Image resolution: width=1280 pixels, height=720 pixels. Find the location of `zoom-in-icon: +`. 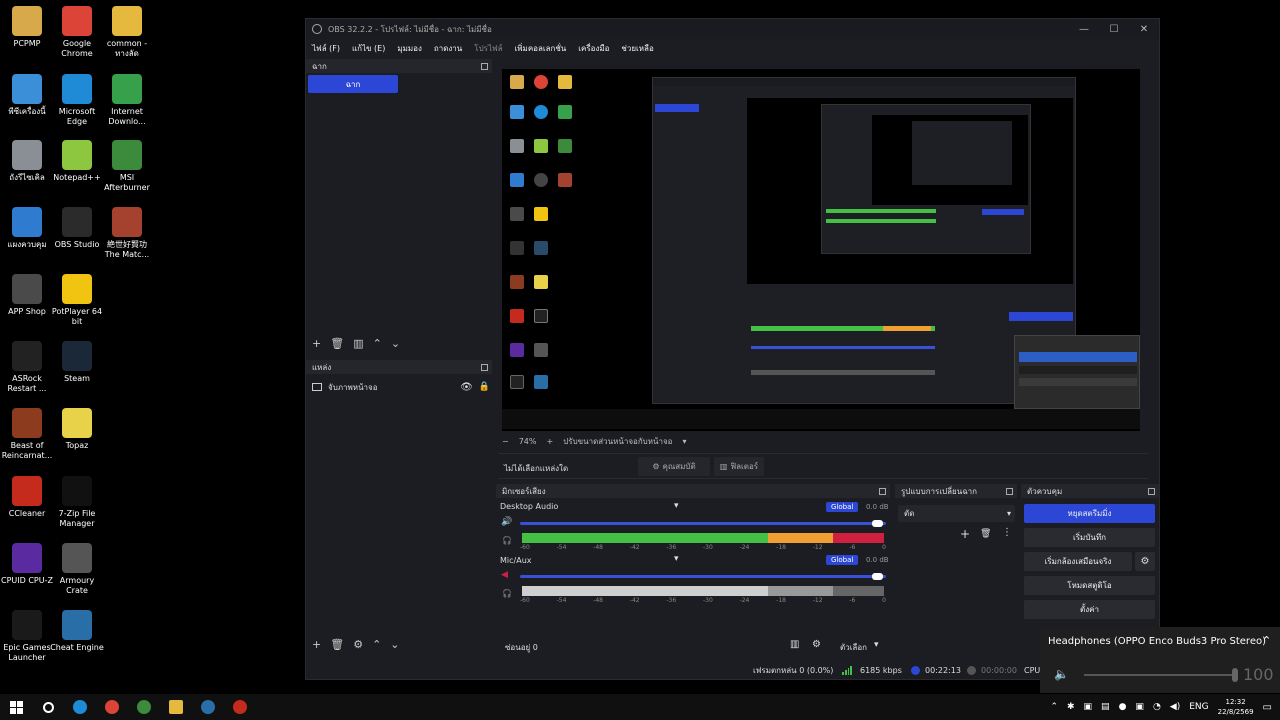

zoom-in-icon: + is located at coordinates (549, 441).